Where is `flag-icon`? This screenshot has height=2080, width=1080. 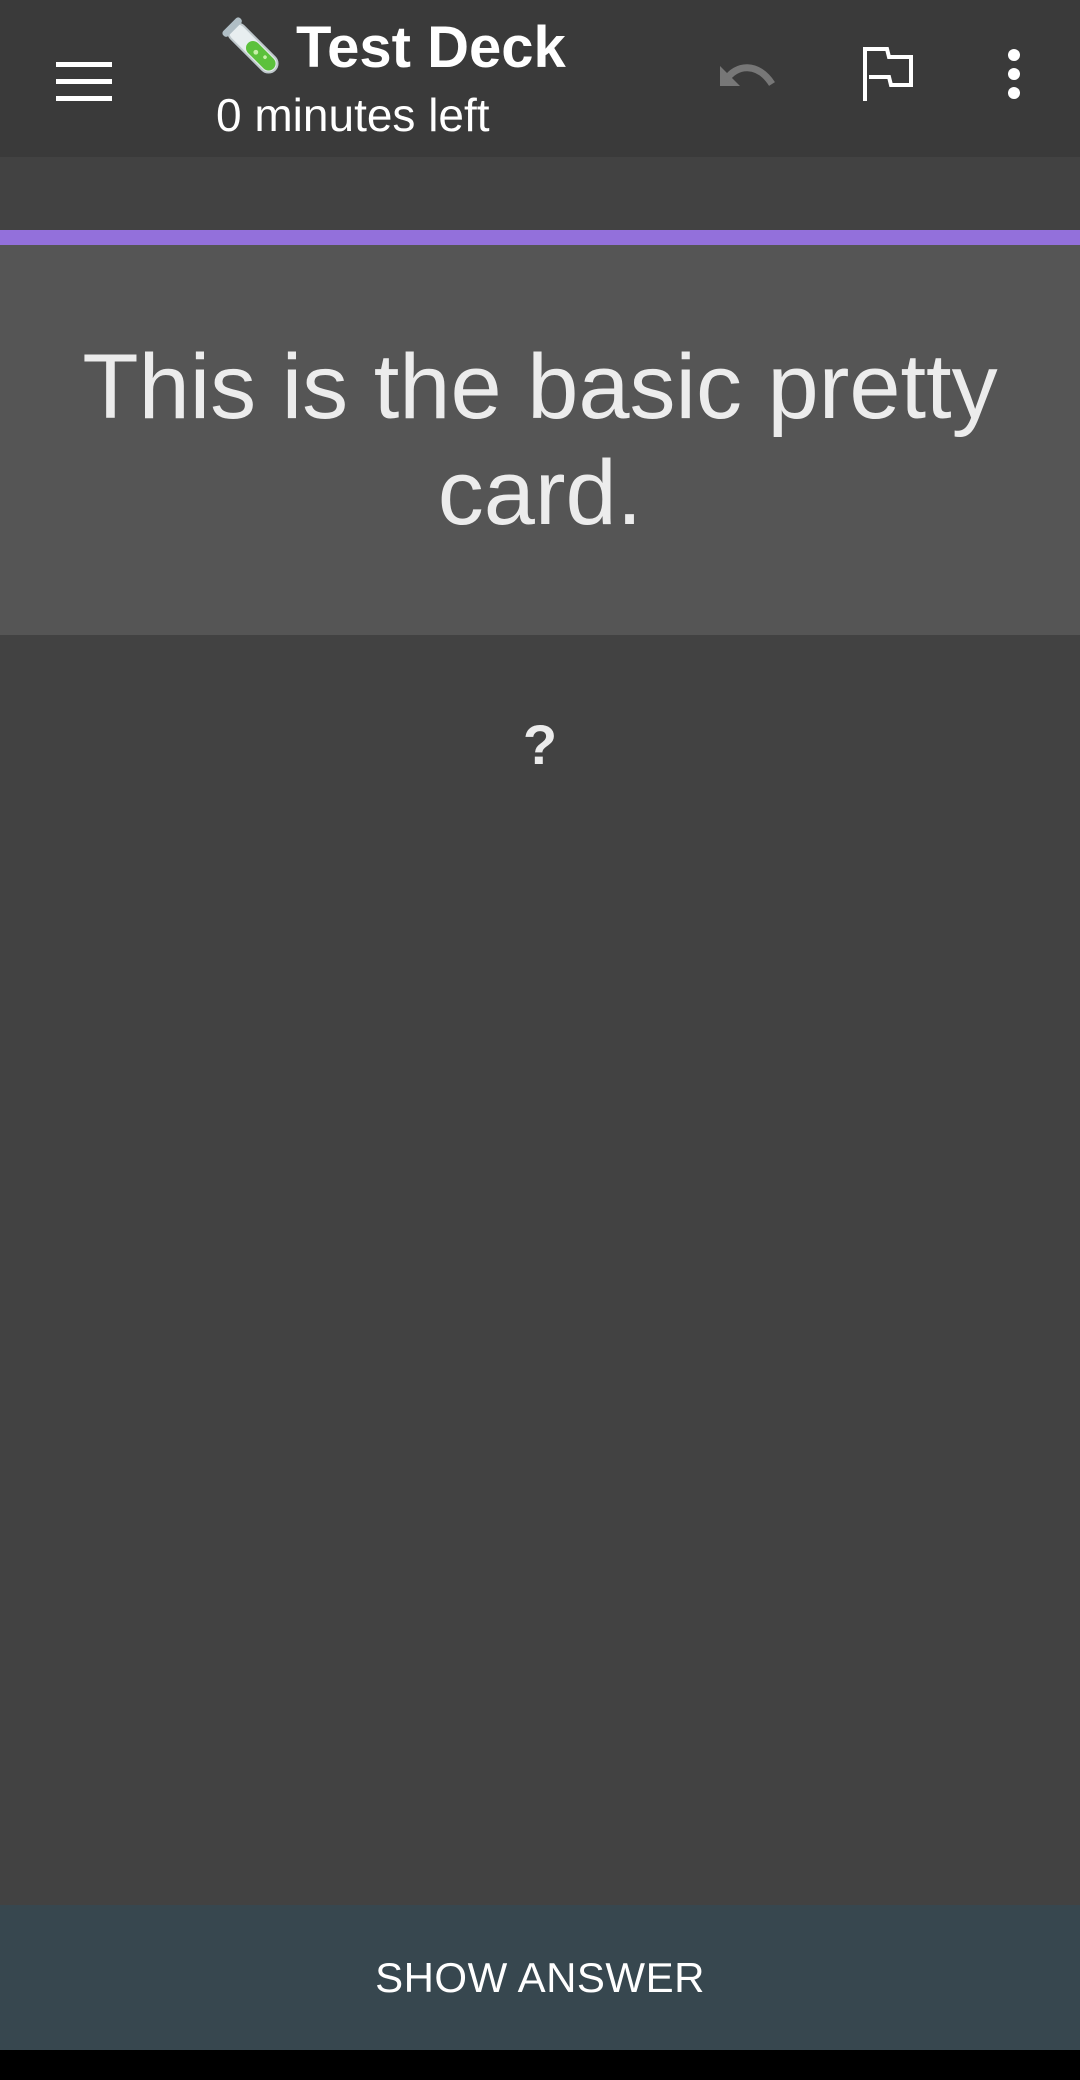 flag-icon is located at coordinates (888, 74).